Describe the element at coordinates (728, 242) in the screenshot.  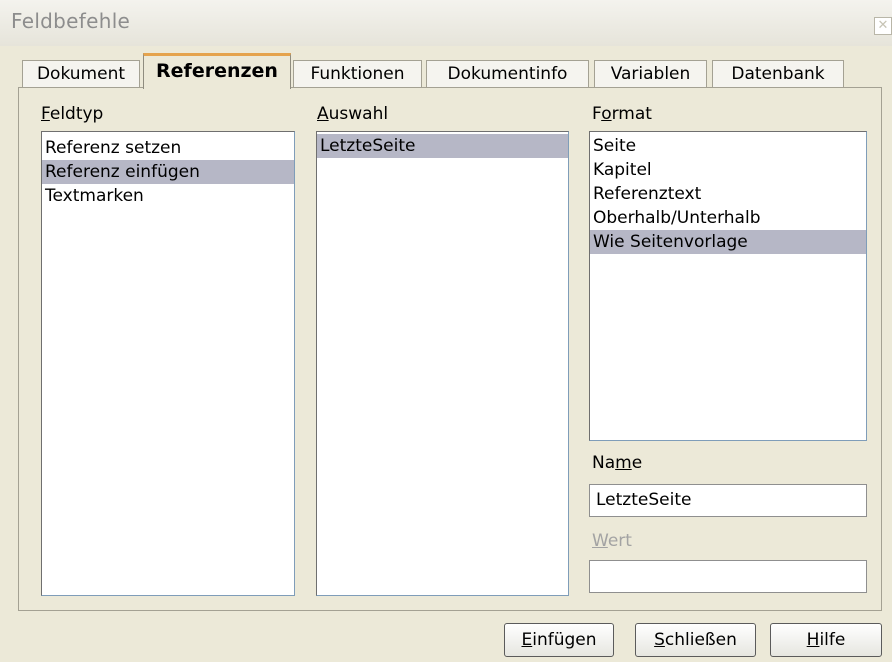
I see `format-item-wie-seitenvorlage: Wie Seitenvorlage` at that location.